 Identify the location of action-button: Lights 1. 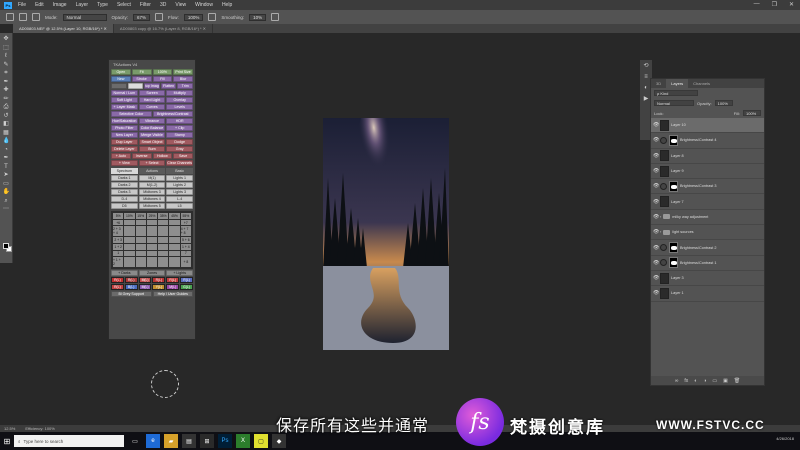
(180, 178).